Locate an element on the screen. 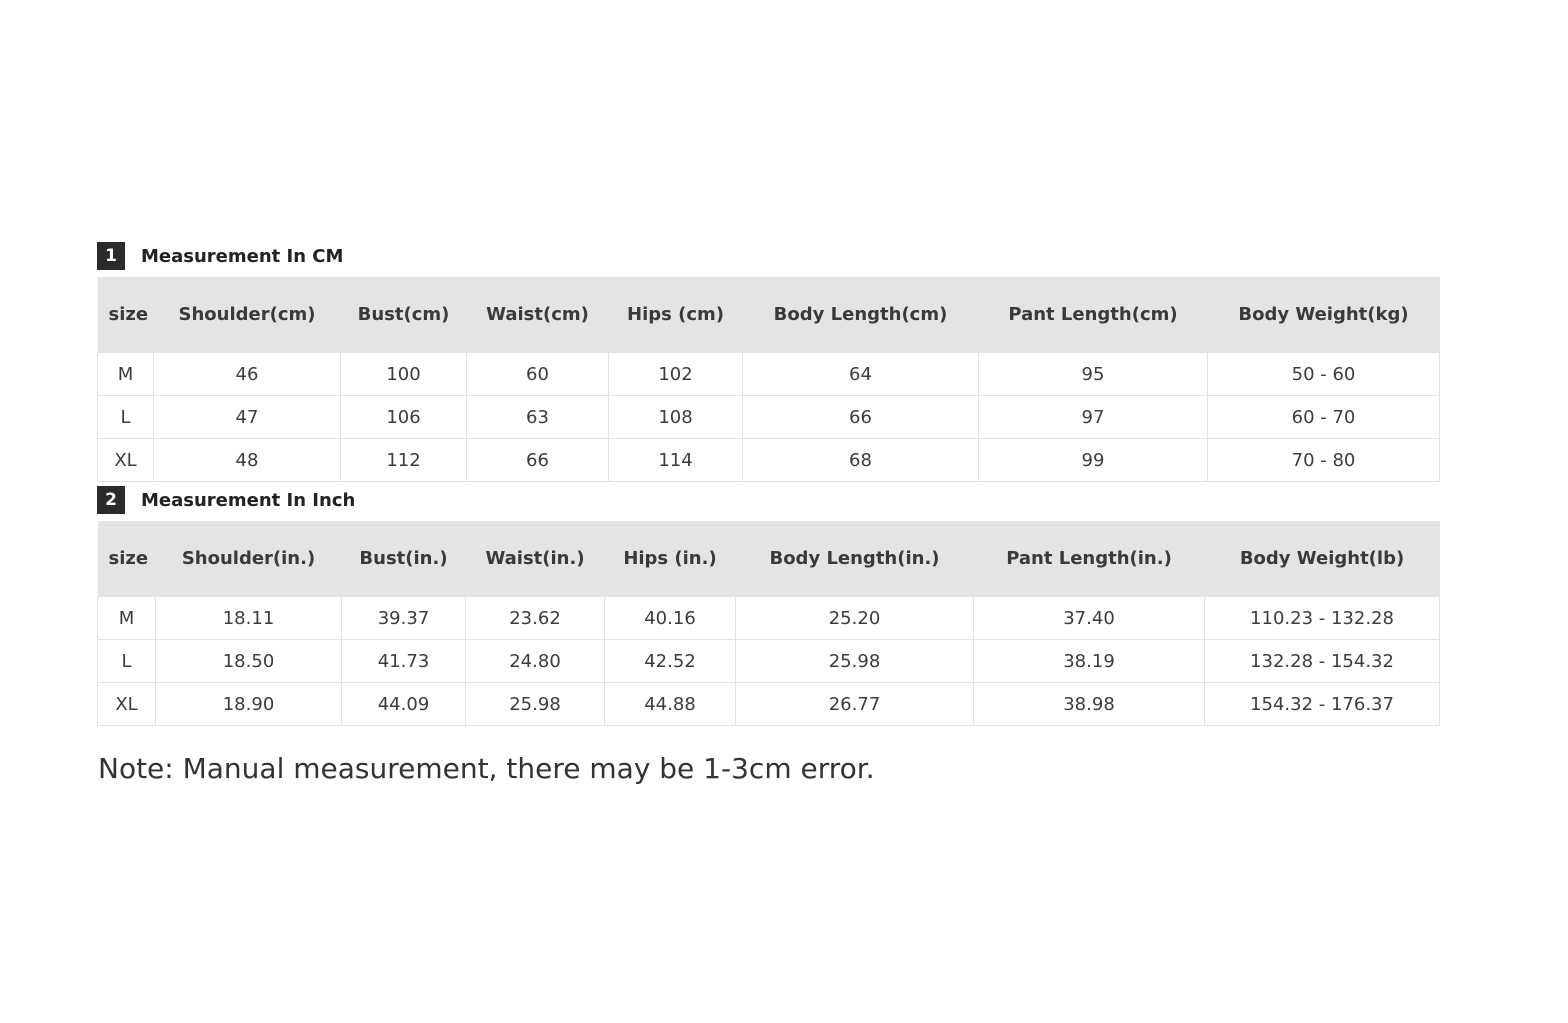 The height and width of the screenshot is (1023, 1568). table-cell: 100 is located at coordinates (403, 374).